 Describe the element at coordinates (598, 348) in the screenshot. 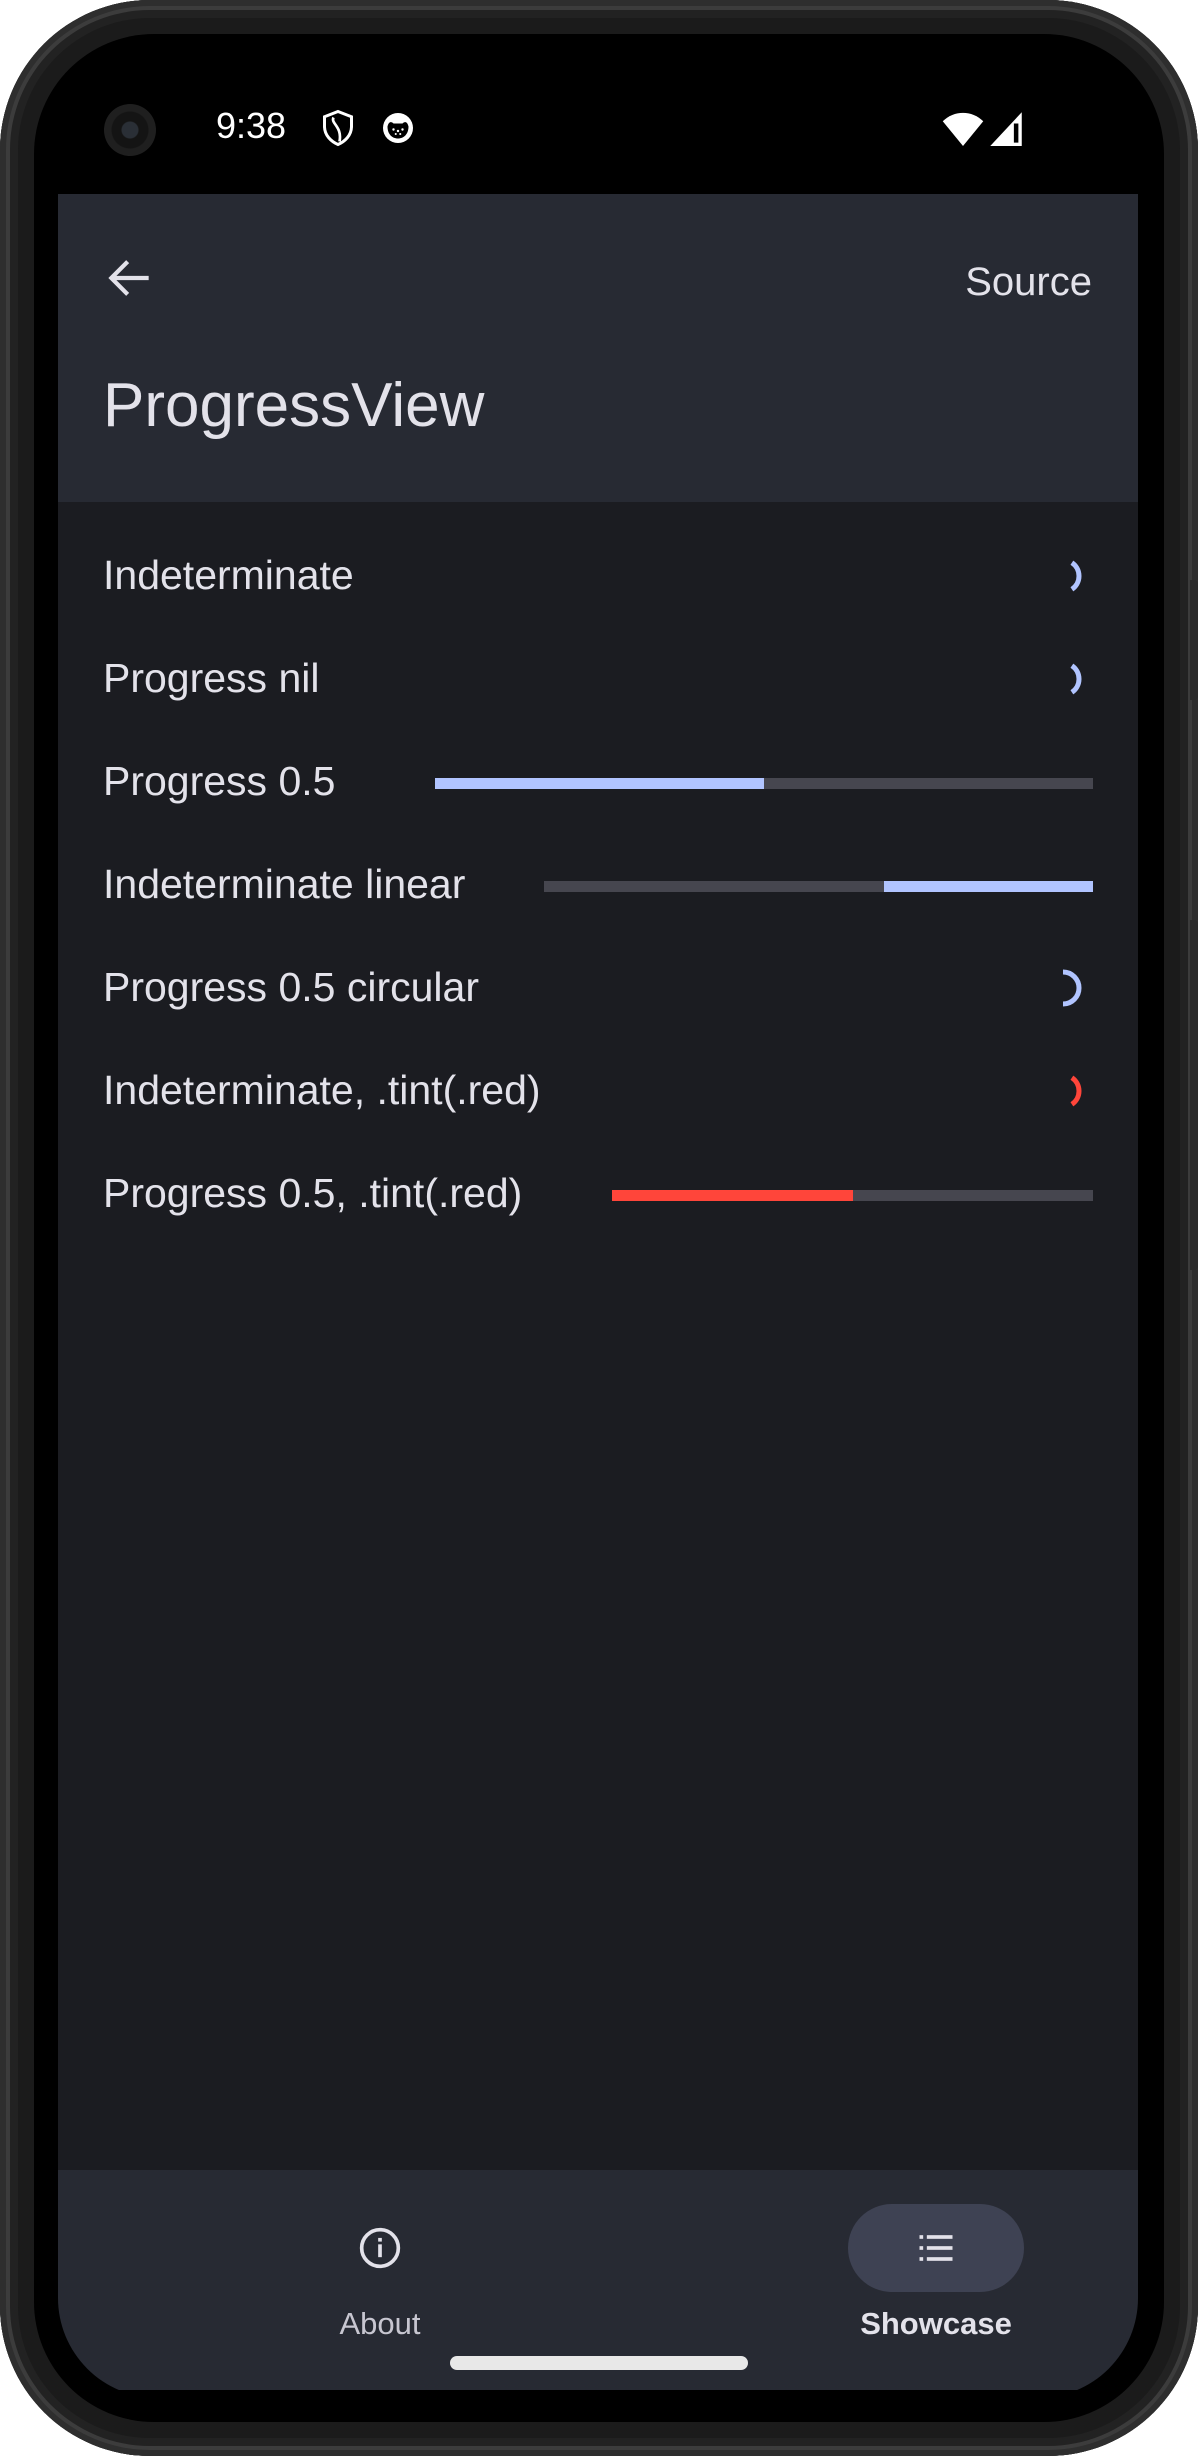

I see `top-app-bar: Source ProgressView` at that location.